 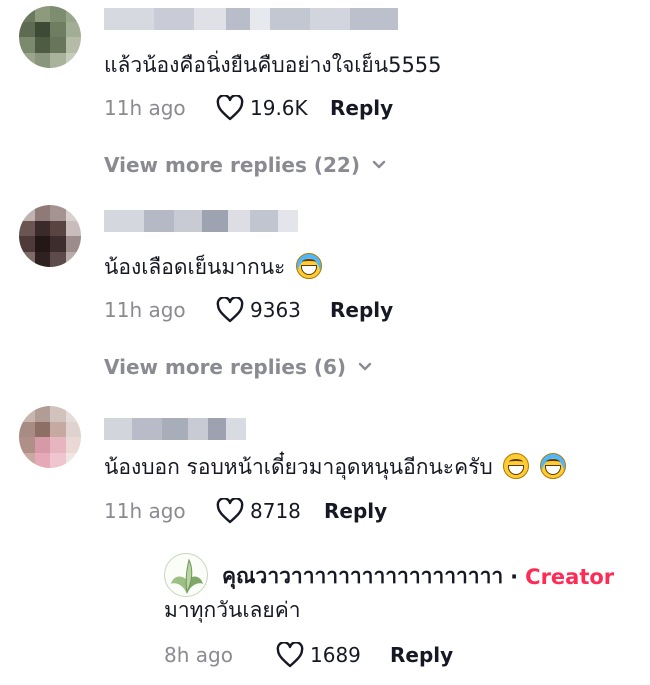 I want to click on like-count: 1689, so click(x=335, y=655).